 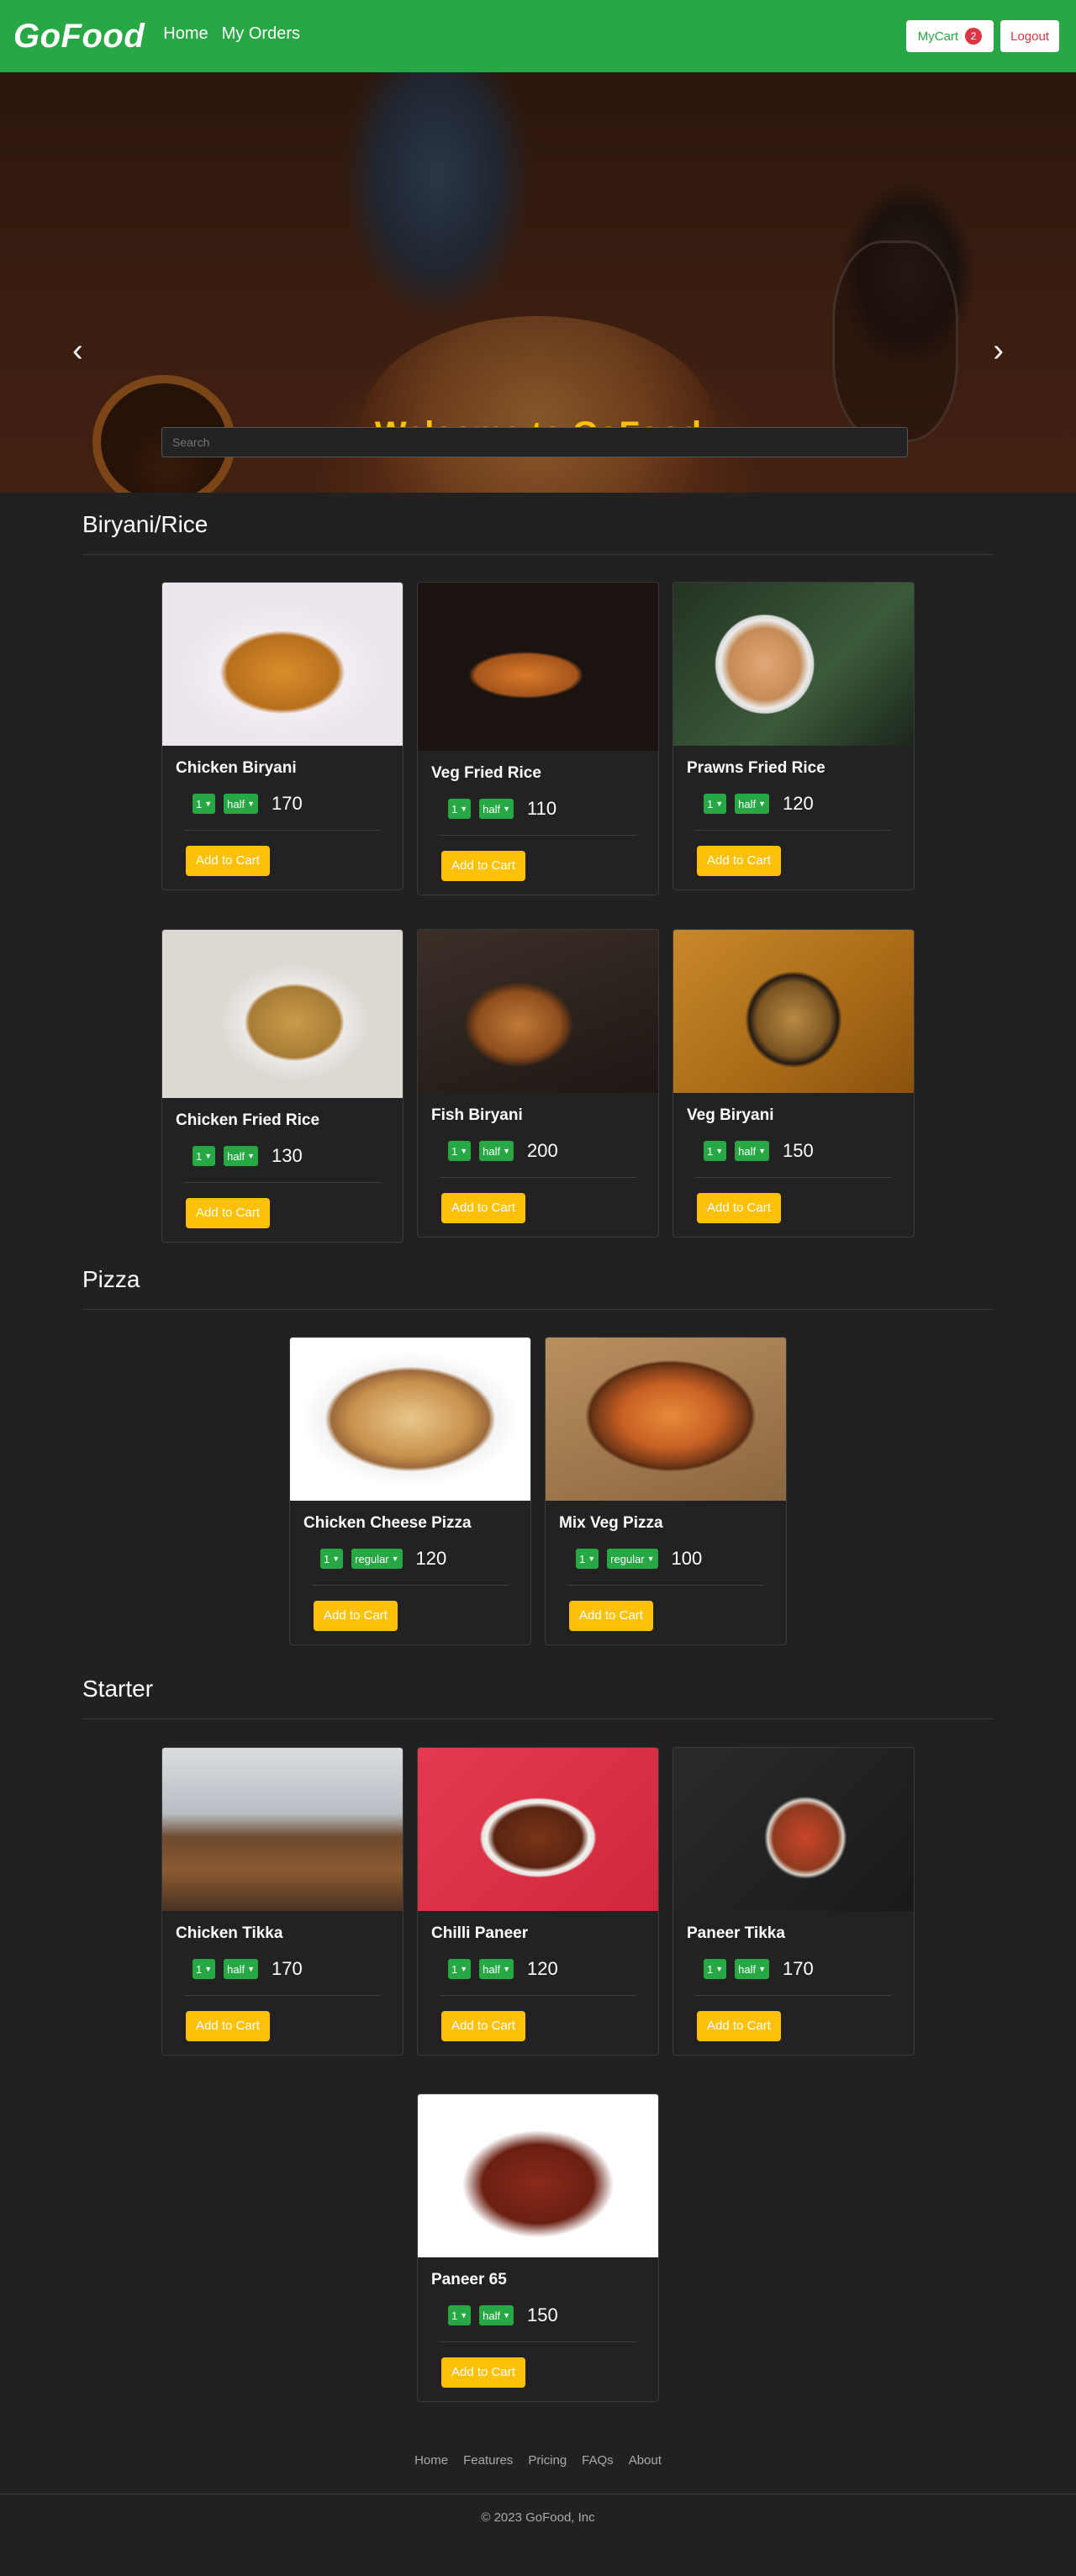 I want to click on nav-link-home: Home, so click(x=185, y=34).